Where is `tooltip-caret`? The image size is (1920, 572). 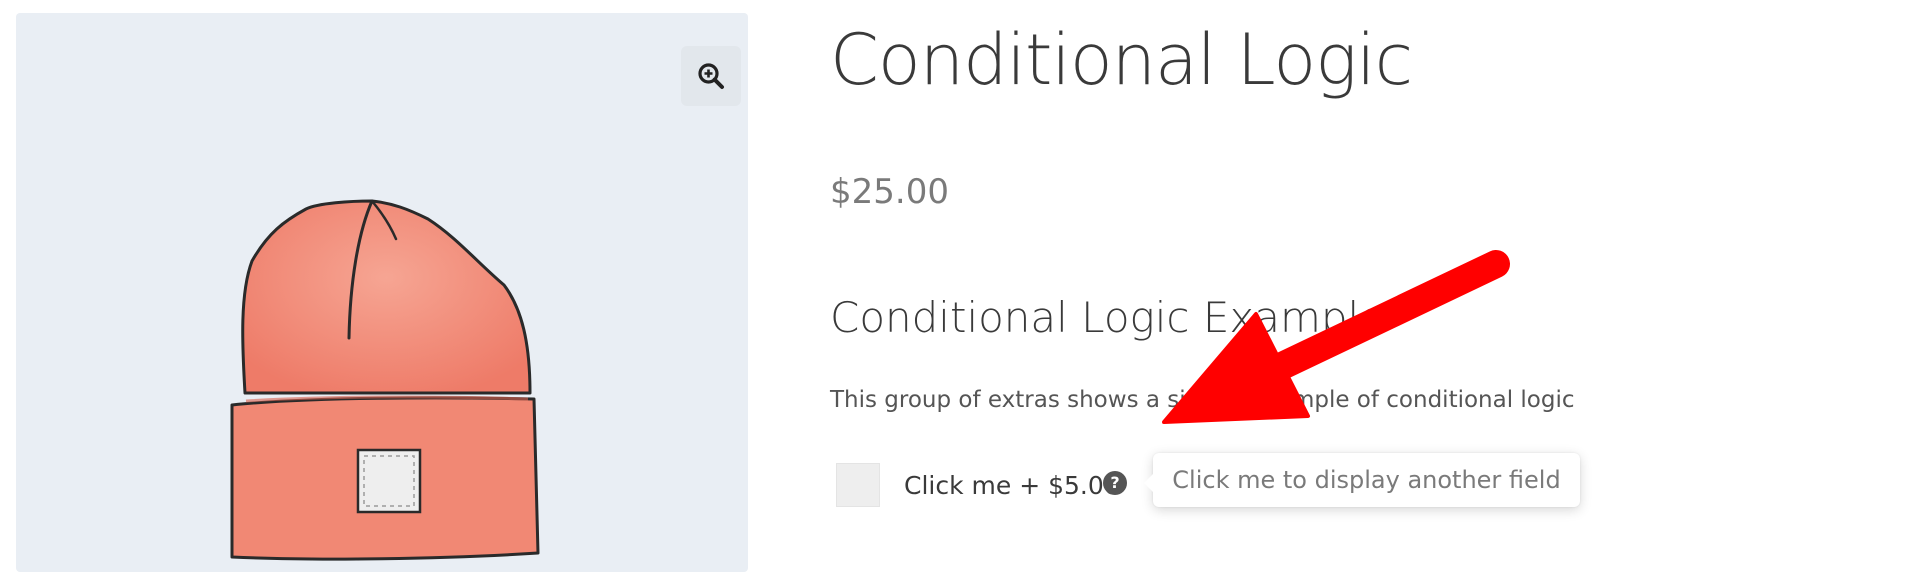
tooltip-caret is located at coordinates (1148, 483).